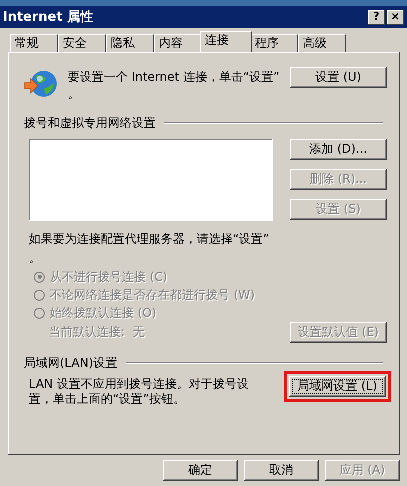 This screenshot has width=407, height=486. What do you see at coordinates (82, 43) in the screenshot?
I see `tab: 安全` at bounding box center [82, 43].